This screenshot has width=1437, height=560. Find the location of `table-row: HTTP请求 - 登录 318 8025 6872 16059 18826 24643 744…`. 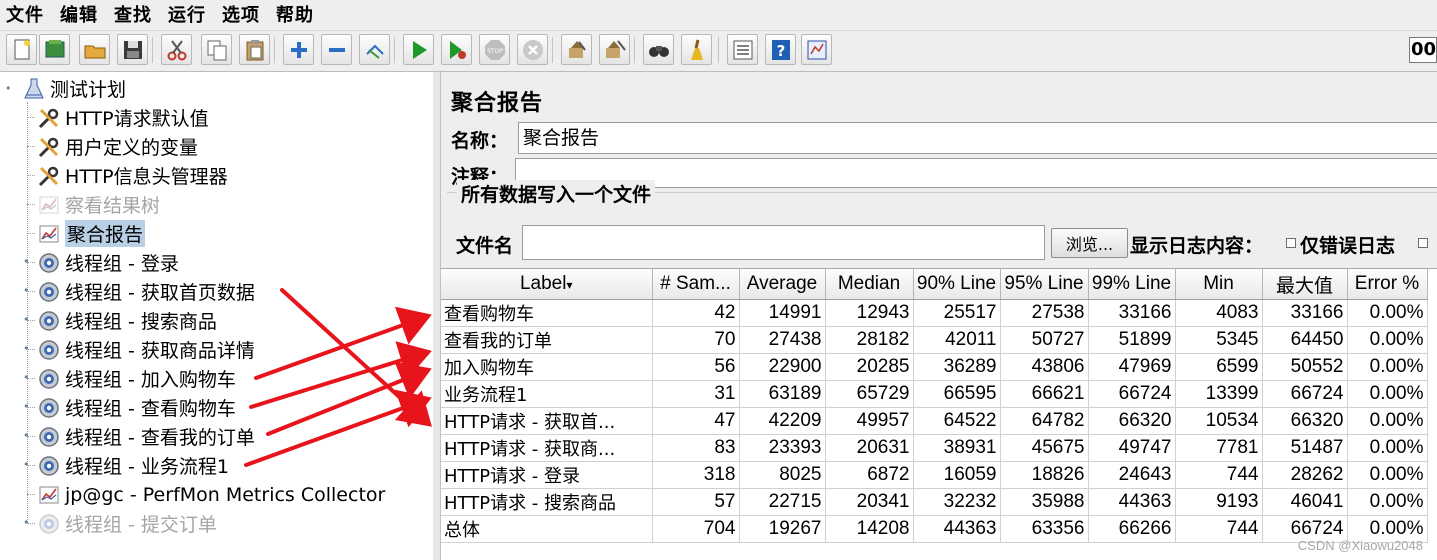

table-row: HTTP请求 - 登录 318 8025 6872 16059 18826 24643 744… is located at coordinates (934, 475).